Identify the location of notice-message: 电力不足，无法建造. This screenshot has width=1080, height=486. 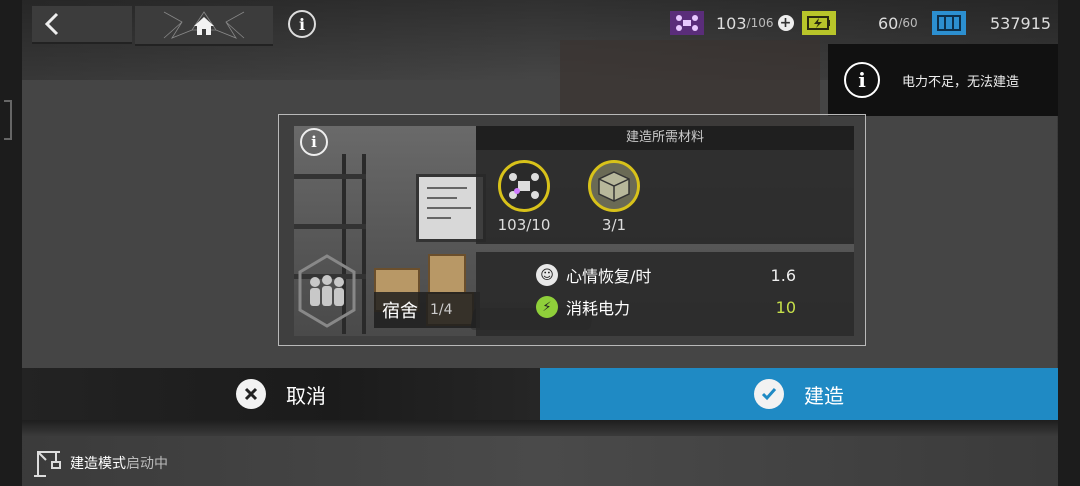
(961, 82).